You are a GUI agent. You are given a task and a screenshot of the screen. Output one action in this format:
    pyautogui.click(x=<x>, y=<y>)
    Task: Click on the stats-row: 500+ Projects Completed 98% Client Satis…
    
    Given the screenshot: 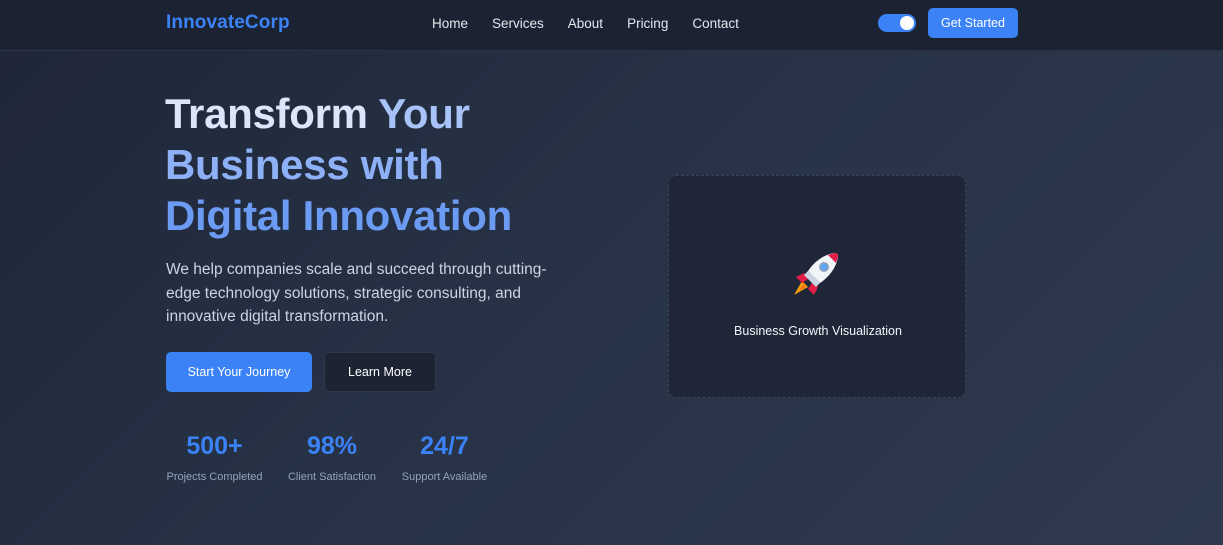 What is the action you would take?
    pyautogui.click(x=327, y=456)
    